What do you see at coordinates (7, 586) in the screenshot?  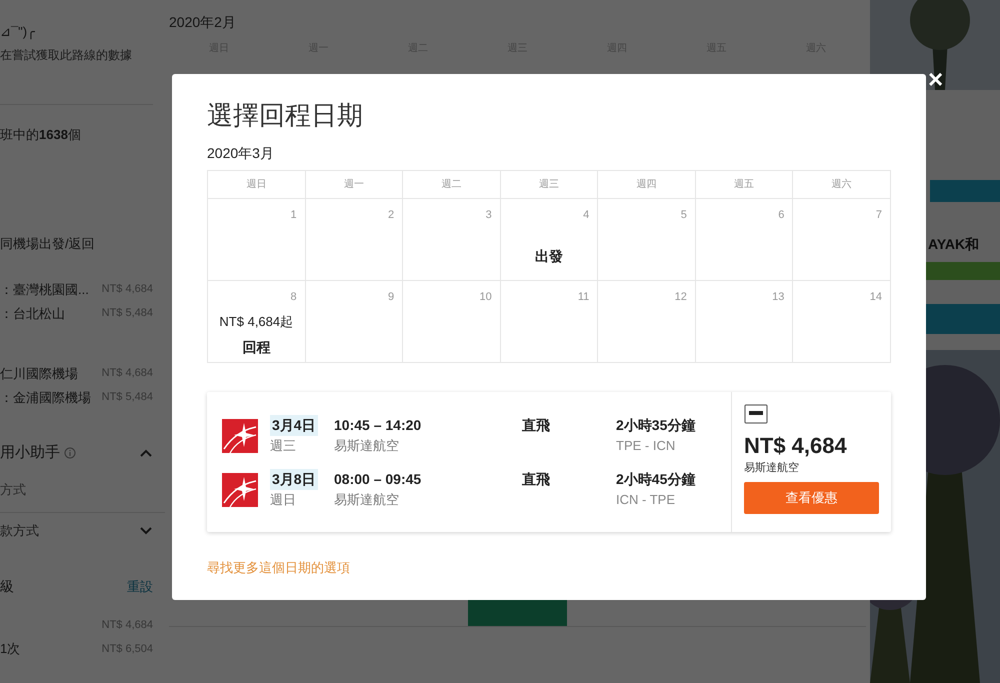 I see `filter-label: 級` at bounding box center [7, 586].